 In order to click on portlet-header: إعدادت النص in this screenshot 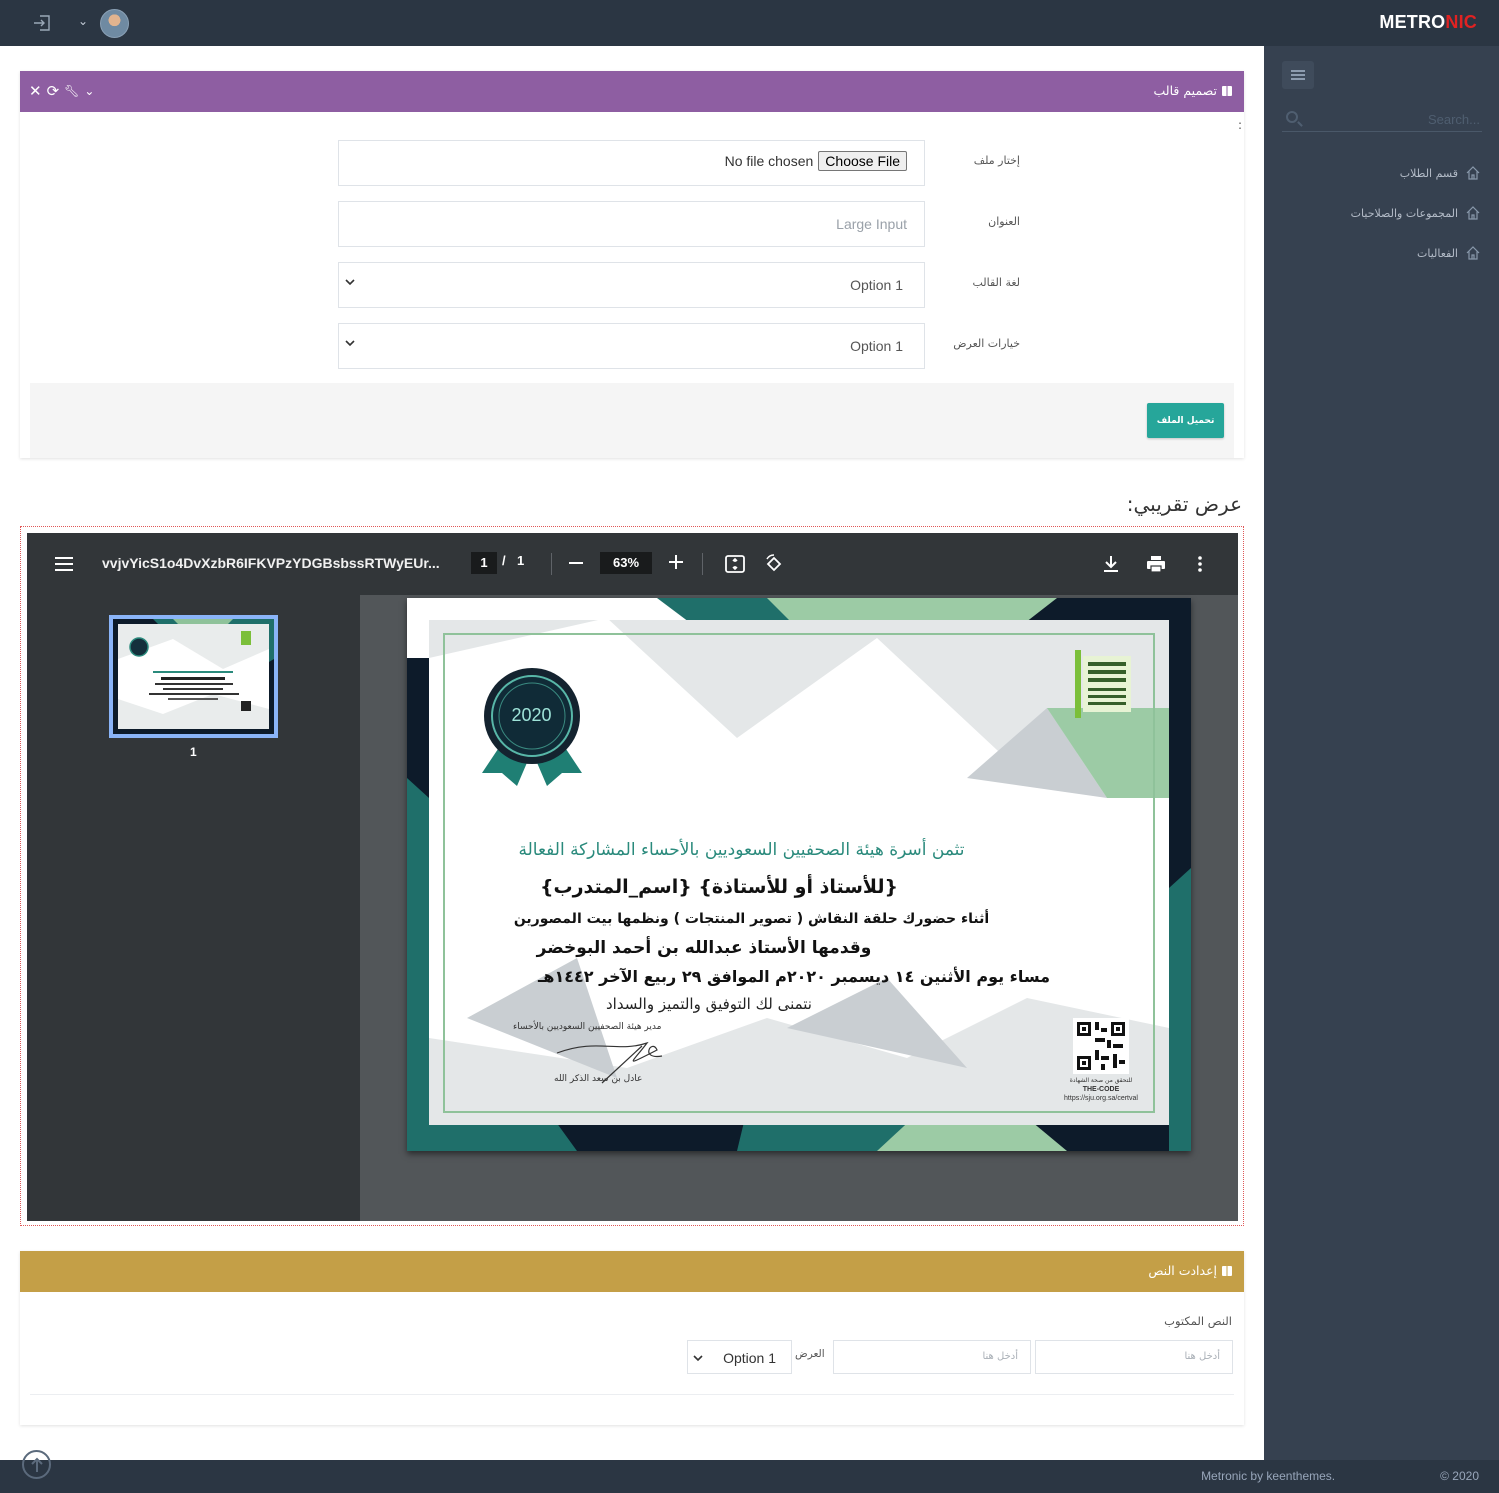, I will do `click(632, 1271)`.